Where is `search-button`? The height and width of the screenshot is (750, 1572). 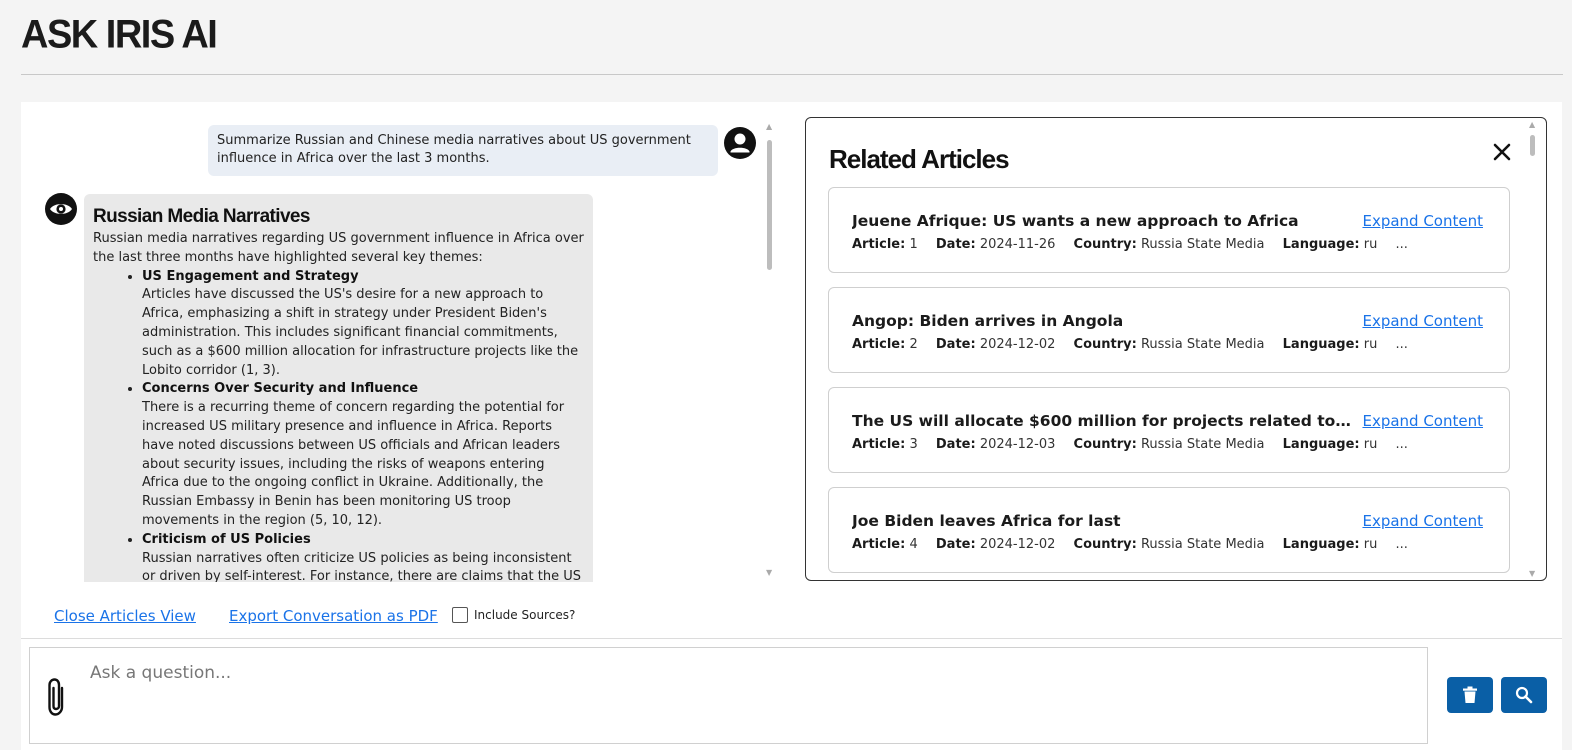 search-button is located at coordinates (1524, 695).